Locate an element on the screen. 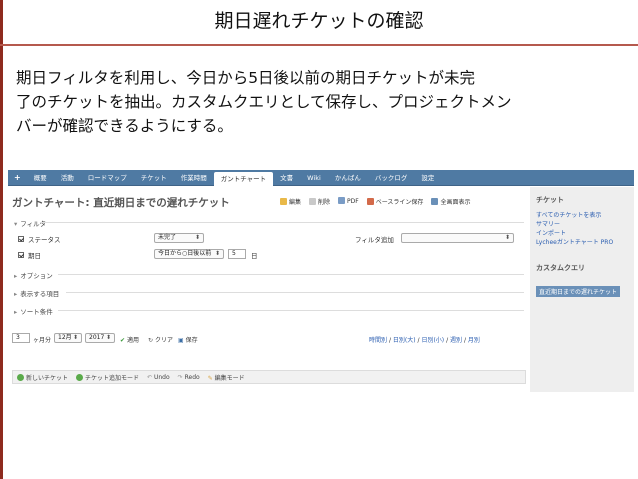 The height and width of the screenshot is (479, 638). tab-documents: 文書 is located at coordinates (286, 178).